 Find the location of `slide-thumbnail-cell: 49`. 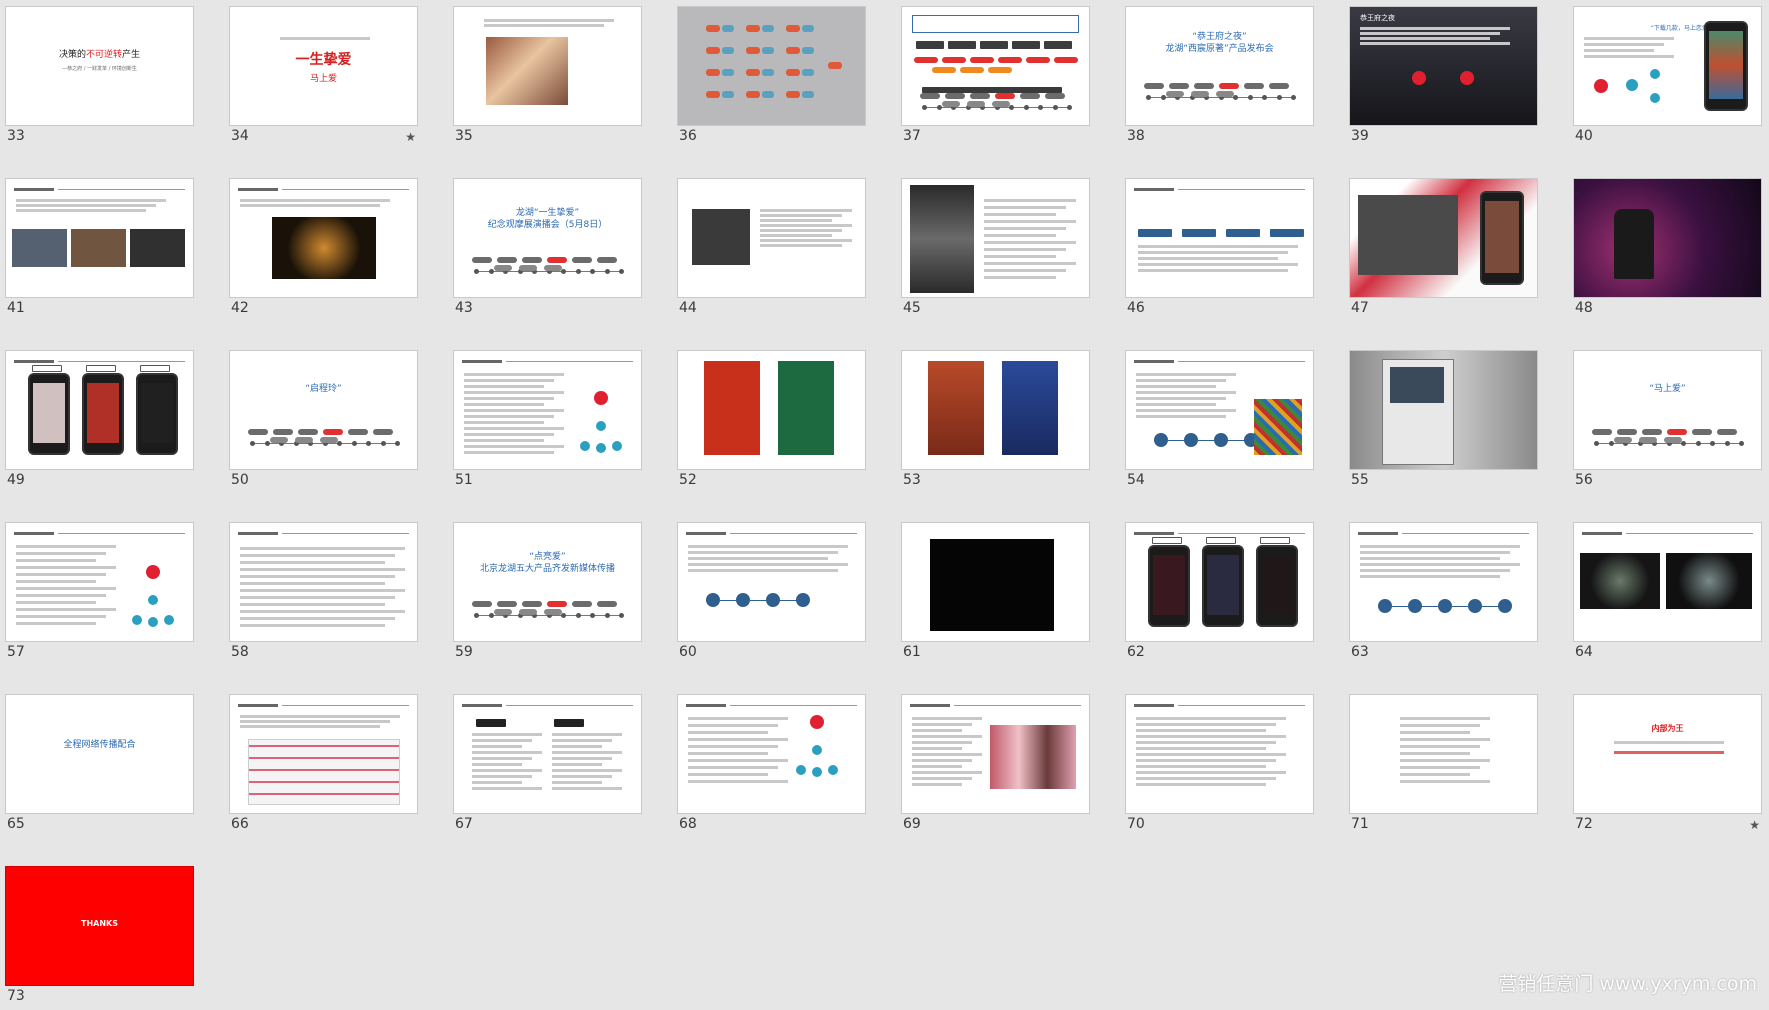

slide-thumbnail-cell: 49 is located at coordinates (99, 422).